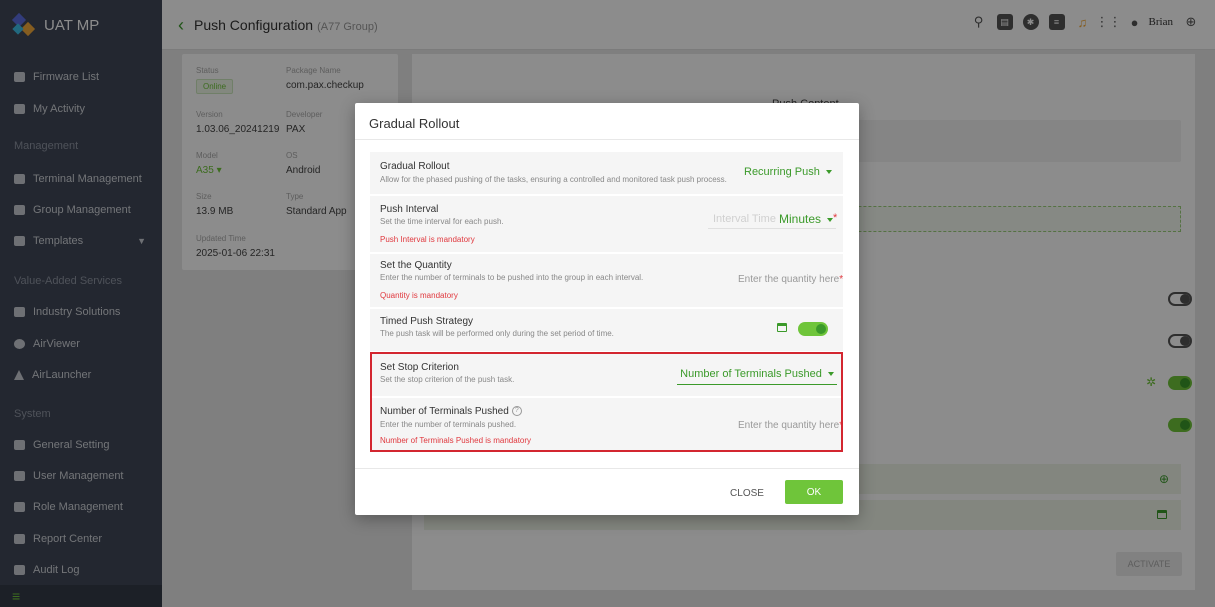 This screenshot has width=1215, height=607. I want to click on interval-unit-value: Minutes, so click(800, 219).